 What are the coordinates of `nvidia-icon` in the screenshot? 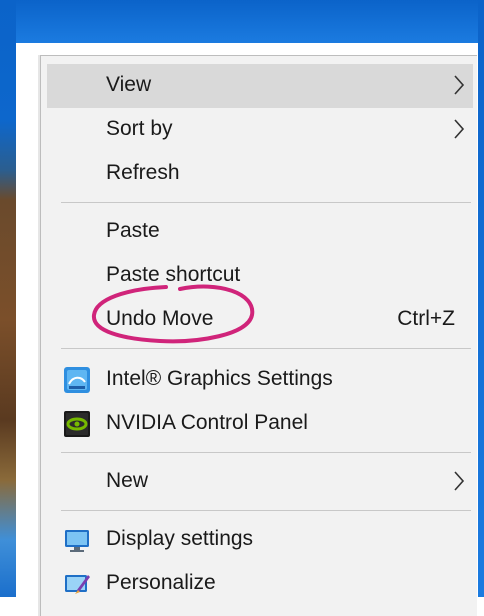 It's located at (77, 424).